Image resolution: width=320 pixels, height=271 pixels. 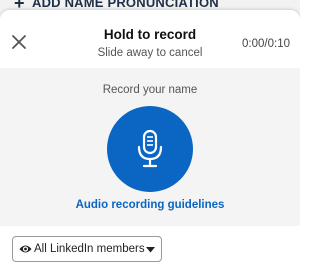 I want to click on microphone-icon, so click(x=150, y=148).